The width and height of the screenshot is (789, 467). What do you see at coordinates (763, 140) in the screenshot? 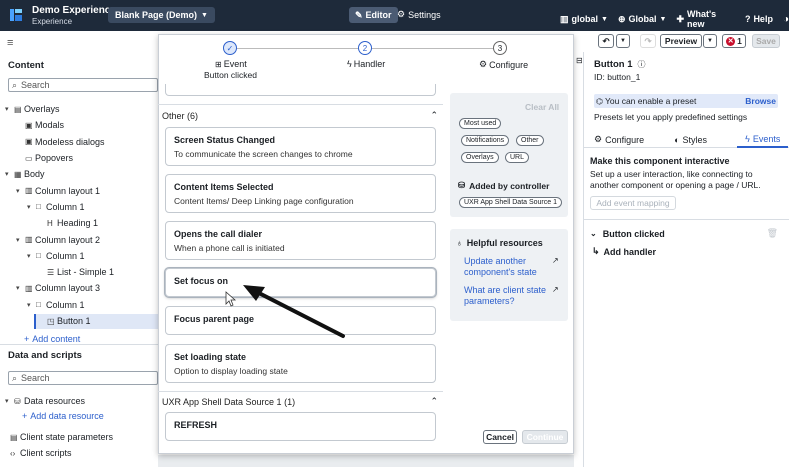
I see `tab-events: ϟ Events` at bounding box center [763, 140].